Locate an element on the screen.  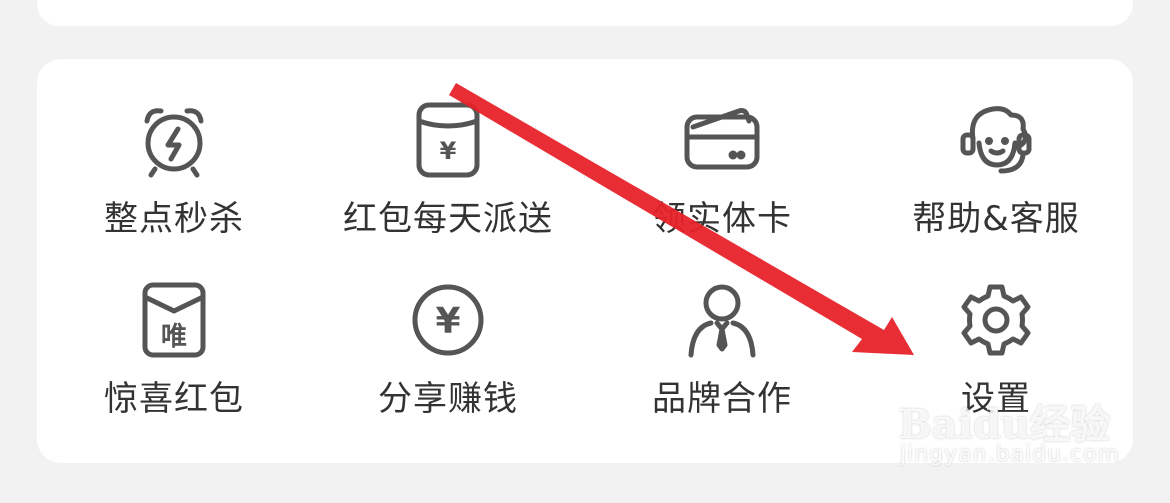
yuan-jar-icon: ¥ is located at coordinates (448, 140).